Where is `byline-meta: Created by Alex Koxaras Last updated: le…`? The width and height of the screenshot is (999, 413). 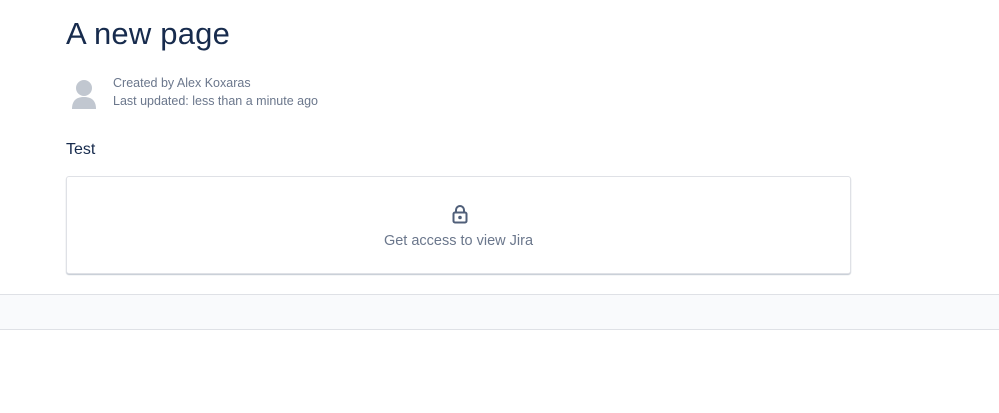
byline-meta: Created by Alex Koxaras Last updated: le… is located at coordinates (215, 92).